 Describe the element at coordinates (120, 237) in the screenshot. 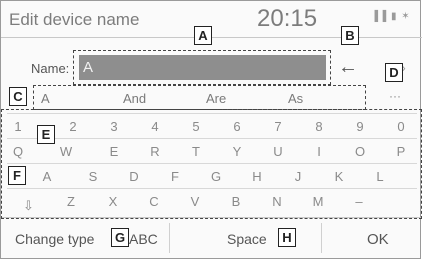

I see `callout-g: G` at that location.